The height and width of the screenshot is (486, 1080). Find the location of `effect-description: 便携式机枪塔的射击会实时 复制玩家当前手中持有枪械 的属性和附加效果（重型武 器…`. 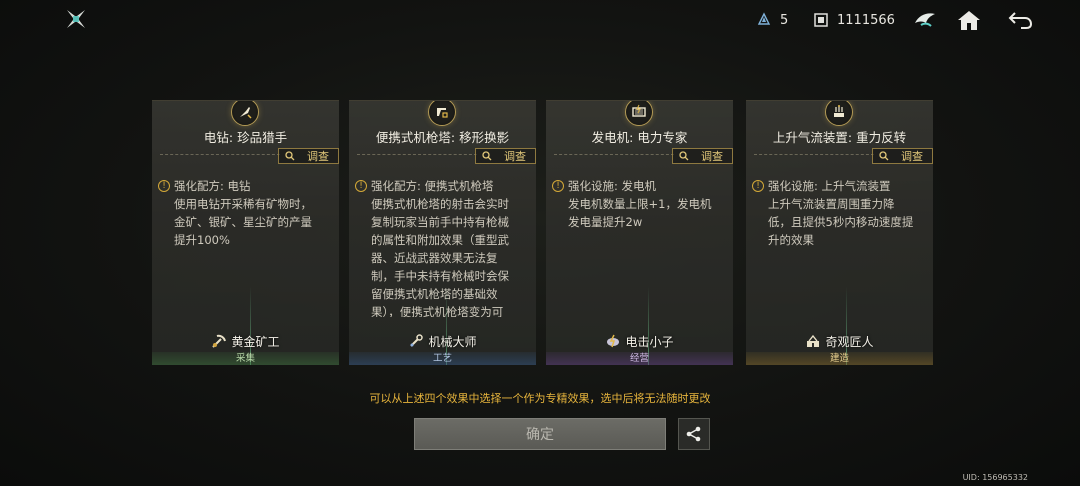

effect-description: 便携式机枪塔的射击会实时 复制玩家当前手中持有枪械 的属性和附加效果（重型武 器… is located at coordinates (440, 257).